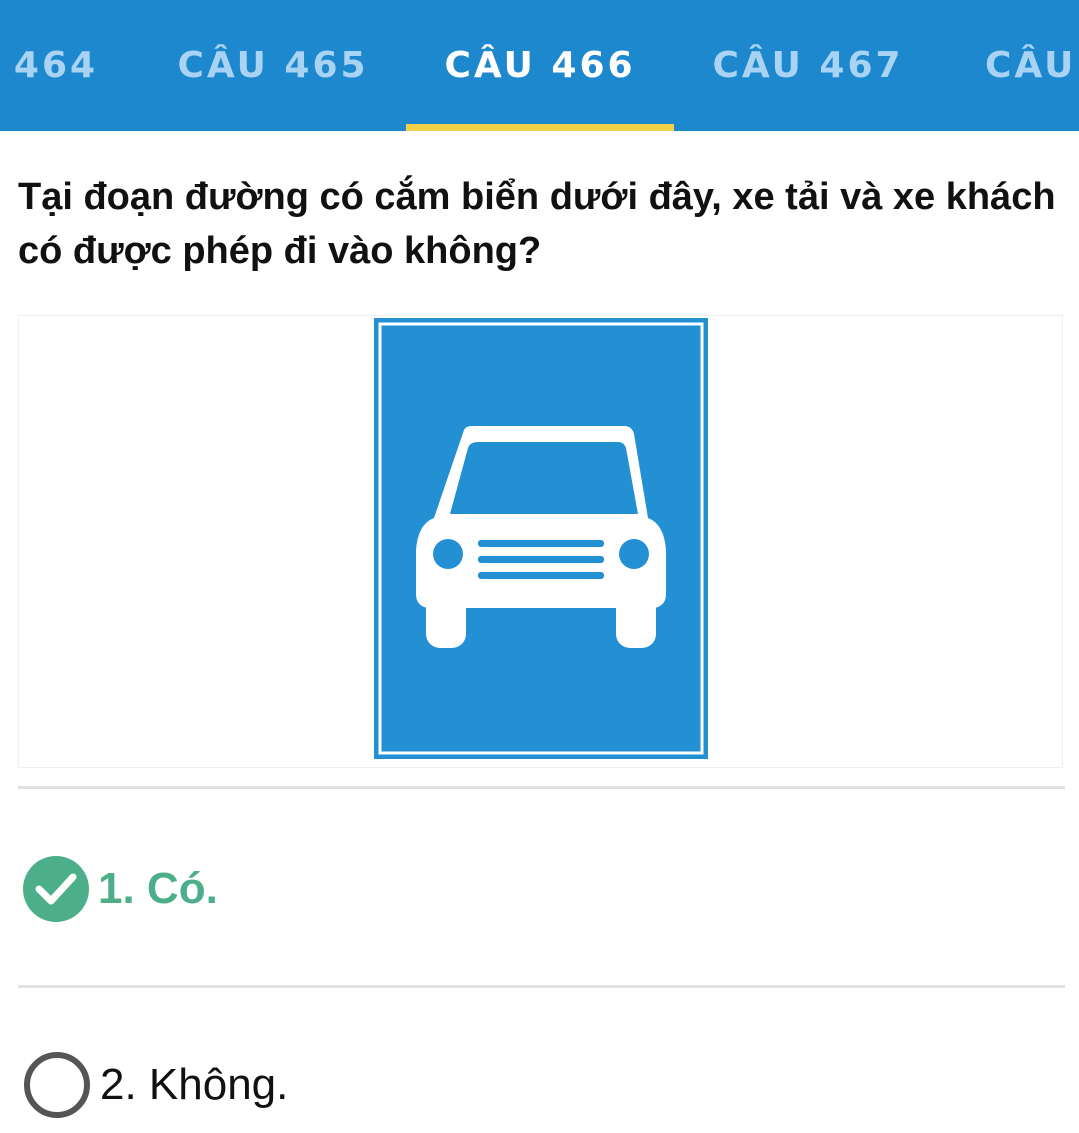  I want to click on answer-option-1: 1. Có., so click(120, 889).